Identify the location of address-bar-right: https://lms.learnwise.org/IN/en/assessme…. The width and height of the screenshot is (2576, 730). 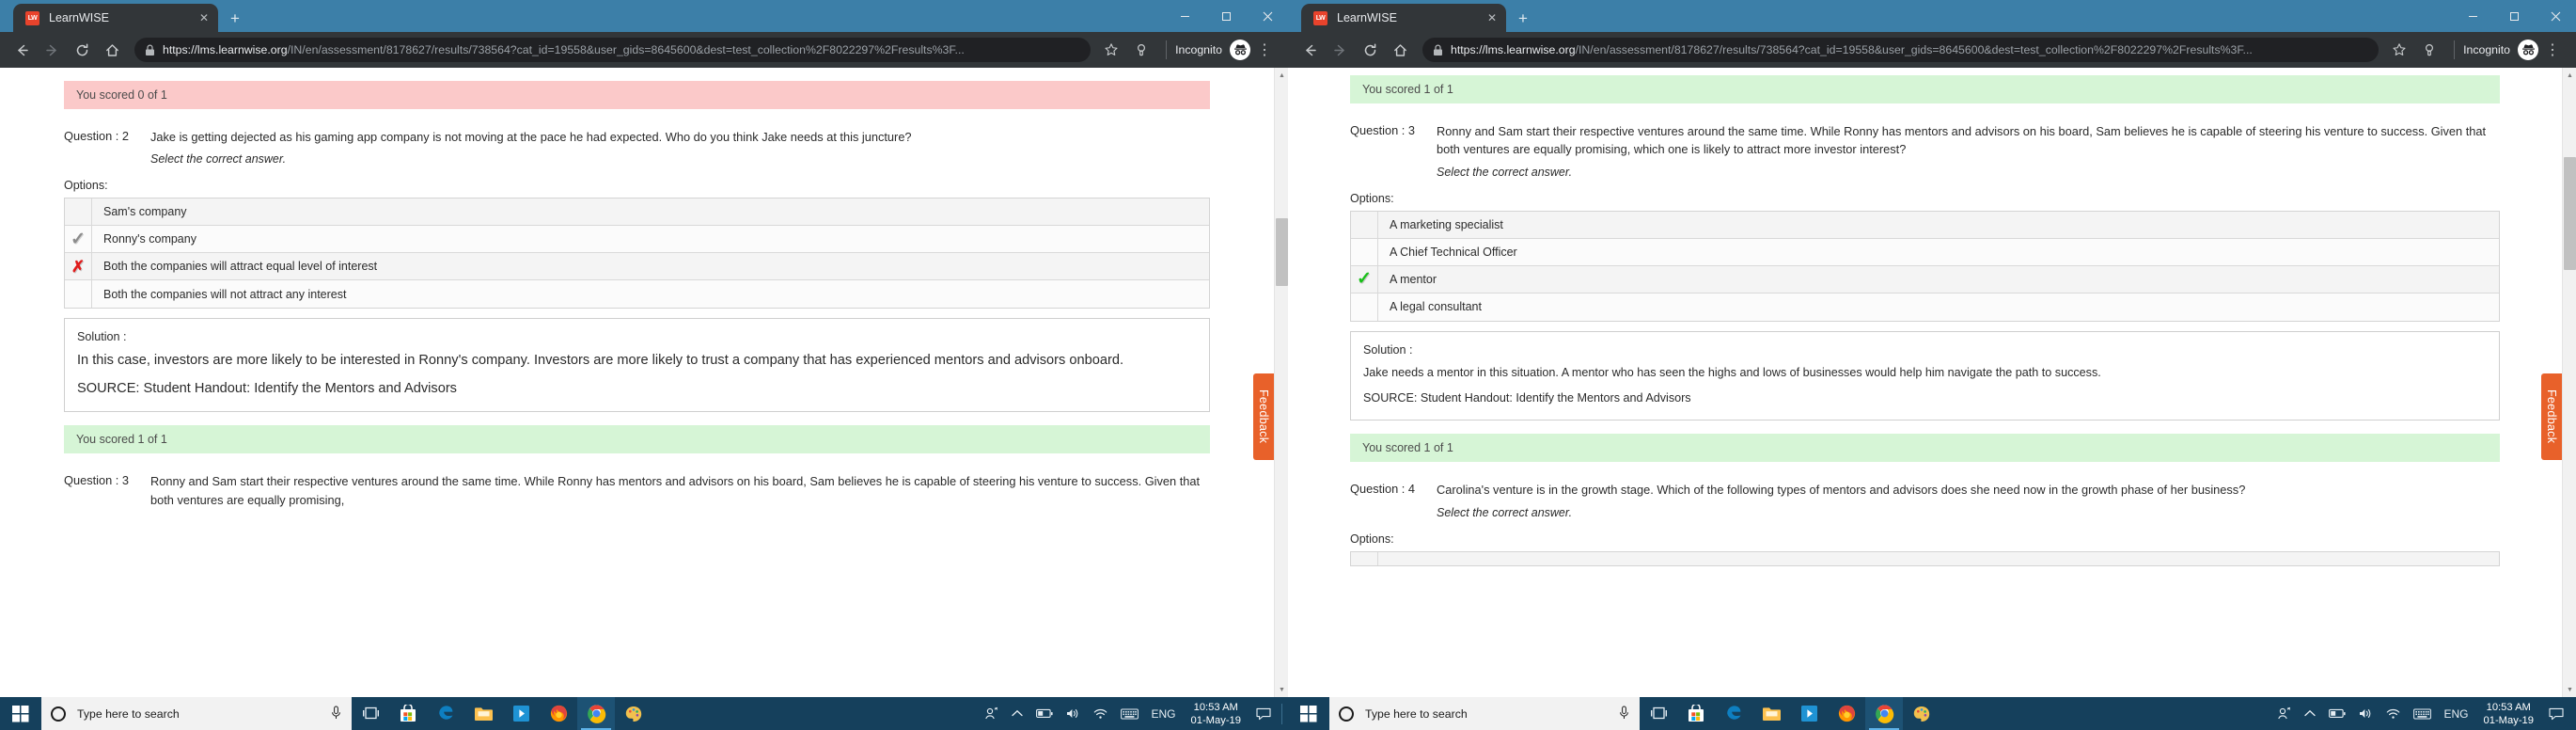
(1901, 50).